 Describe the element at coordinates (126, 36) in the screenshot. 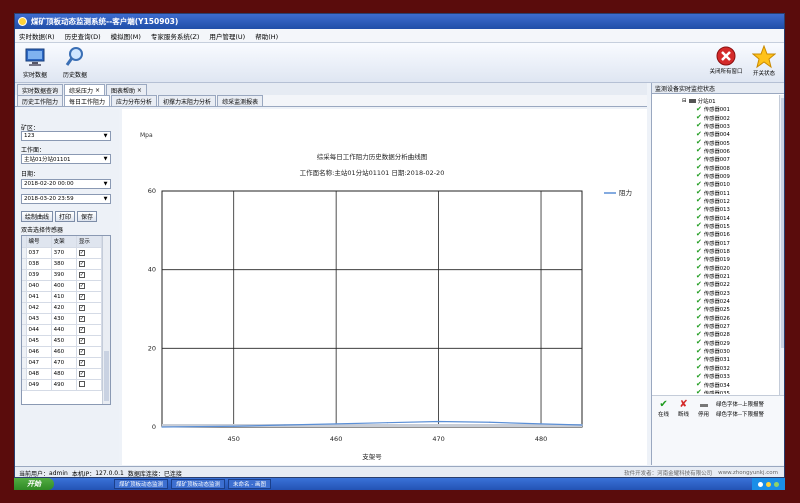

I see `menu-simulation: 模拟图(M)` at that location.